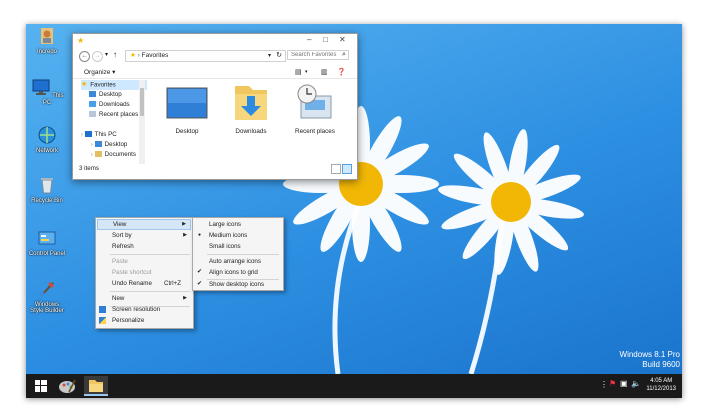  What do you see at coordinates (114, 95) in the screenshot?
I see `nav-item-desktop: Desktop` at bounding box center [114, 95].